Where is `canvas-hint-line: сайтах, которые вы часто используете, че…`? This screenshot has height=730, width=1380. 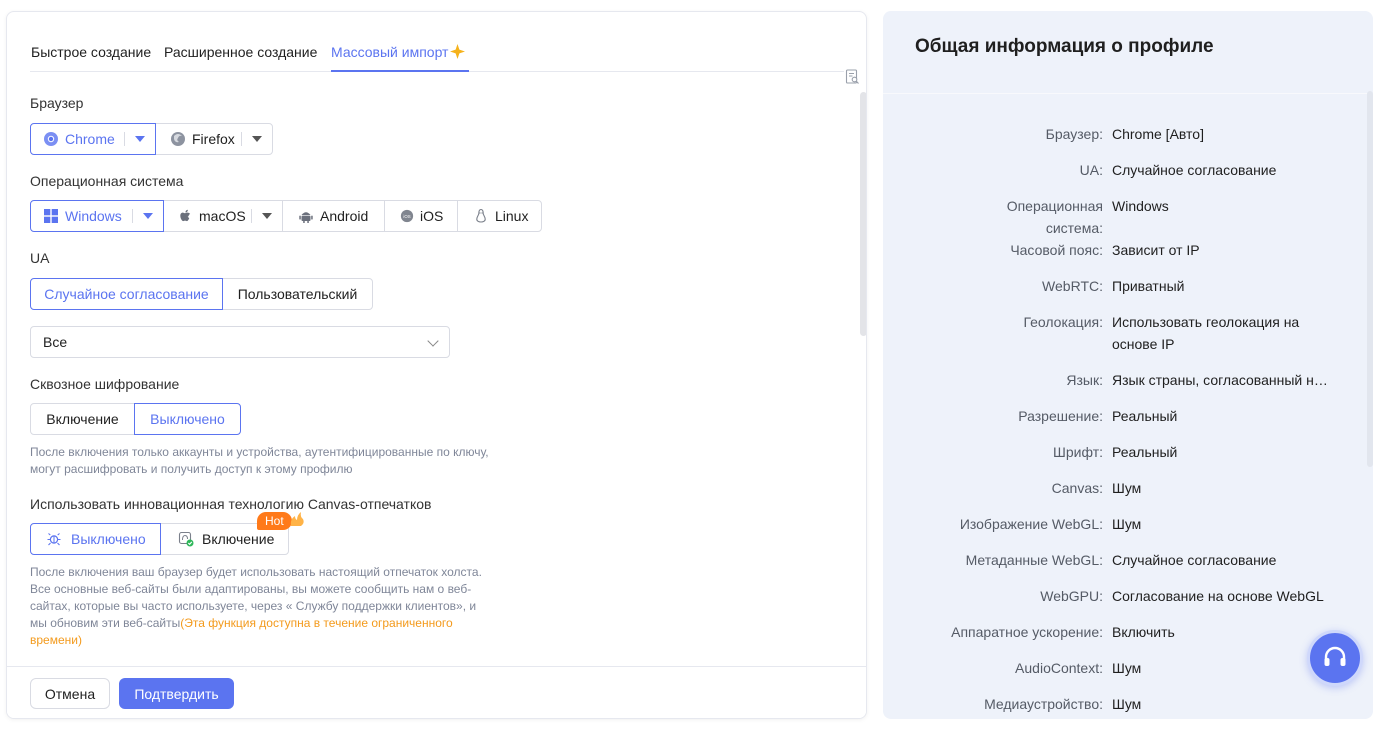
canvas-hint-line: сайтах, которые вы часто используете, че… is located at coordinates (253, 606).